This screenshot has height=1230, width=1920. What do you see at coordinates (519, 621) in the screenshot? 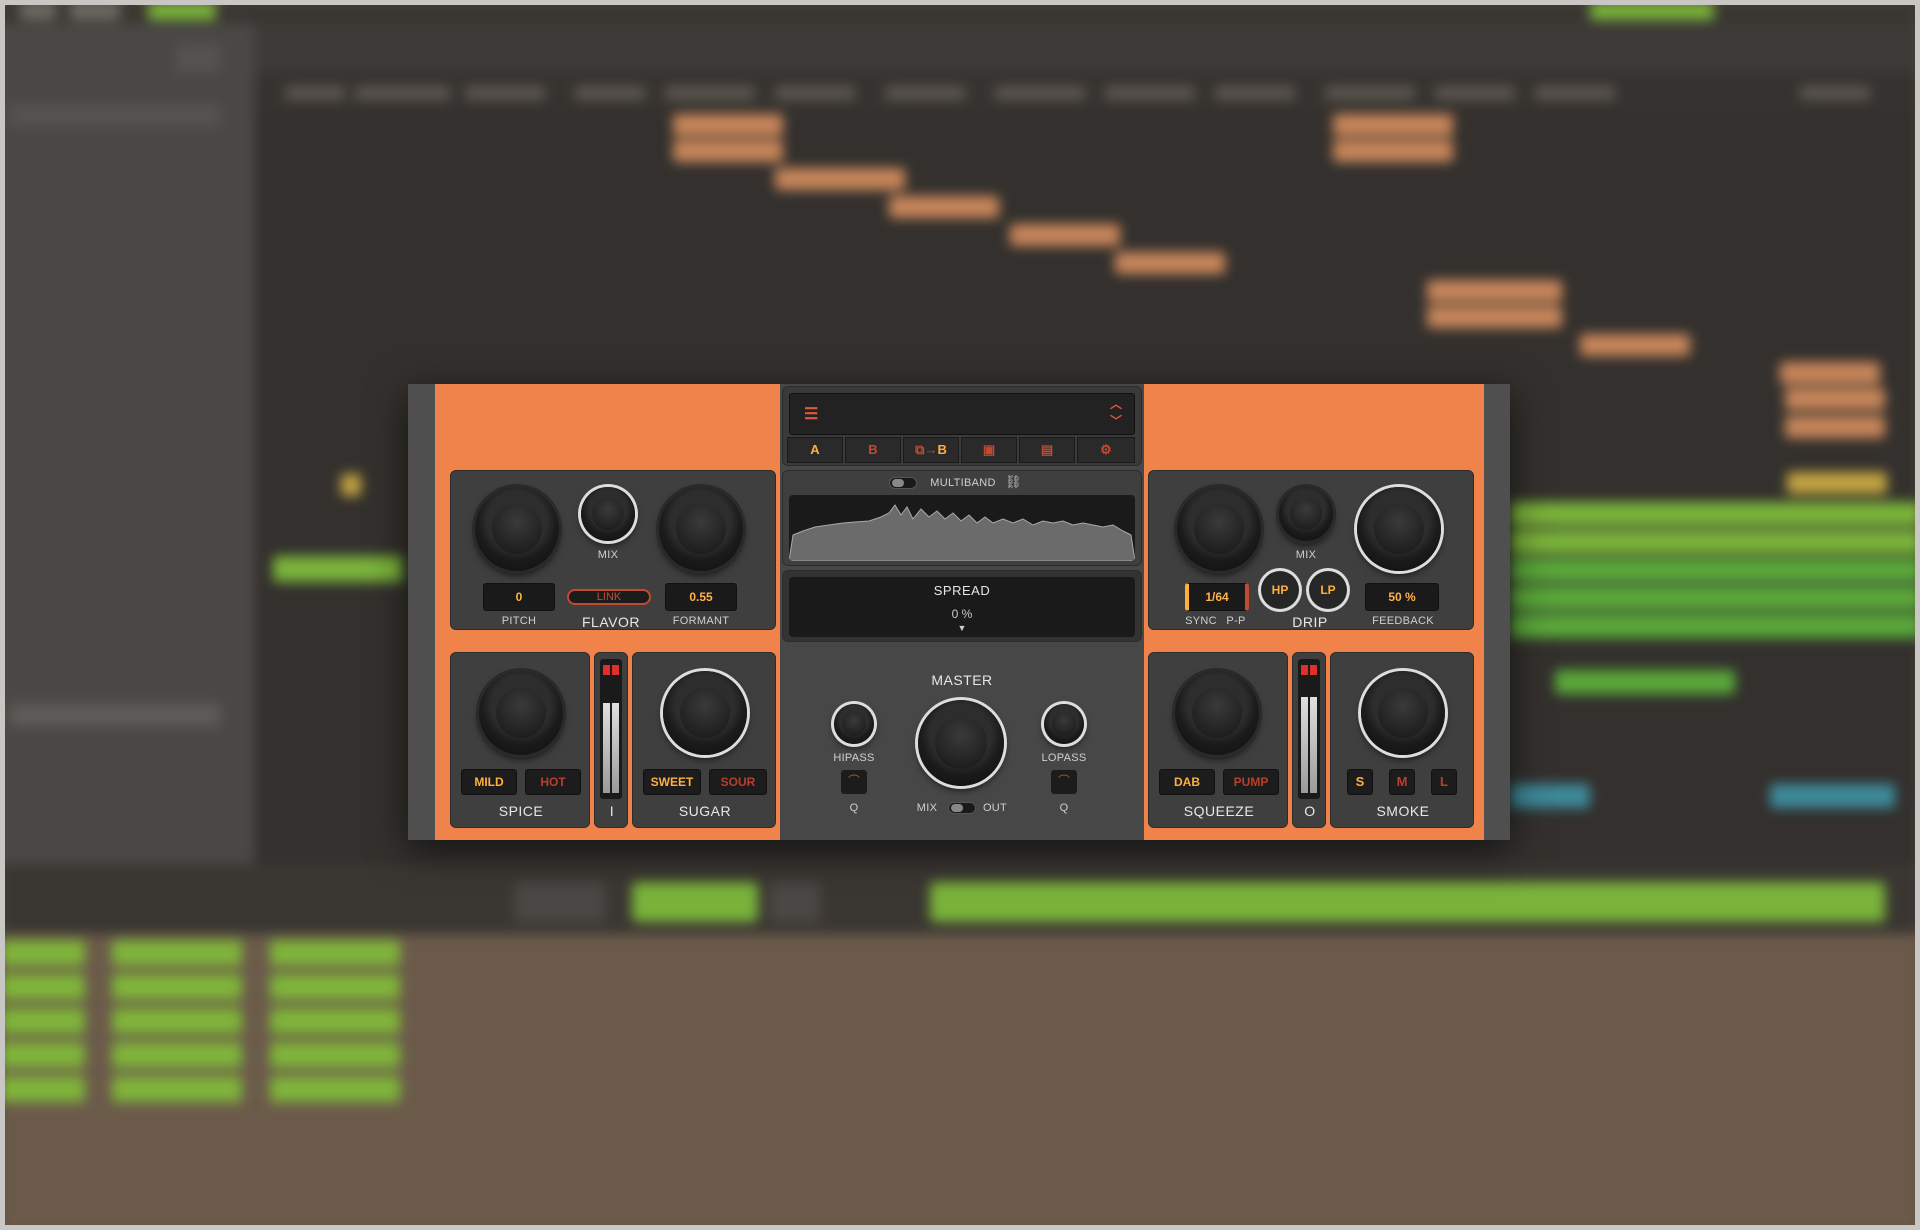
I see `pitch-label: PITCH` at bounding box center [519, 621].